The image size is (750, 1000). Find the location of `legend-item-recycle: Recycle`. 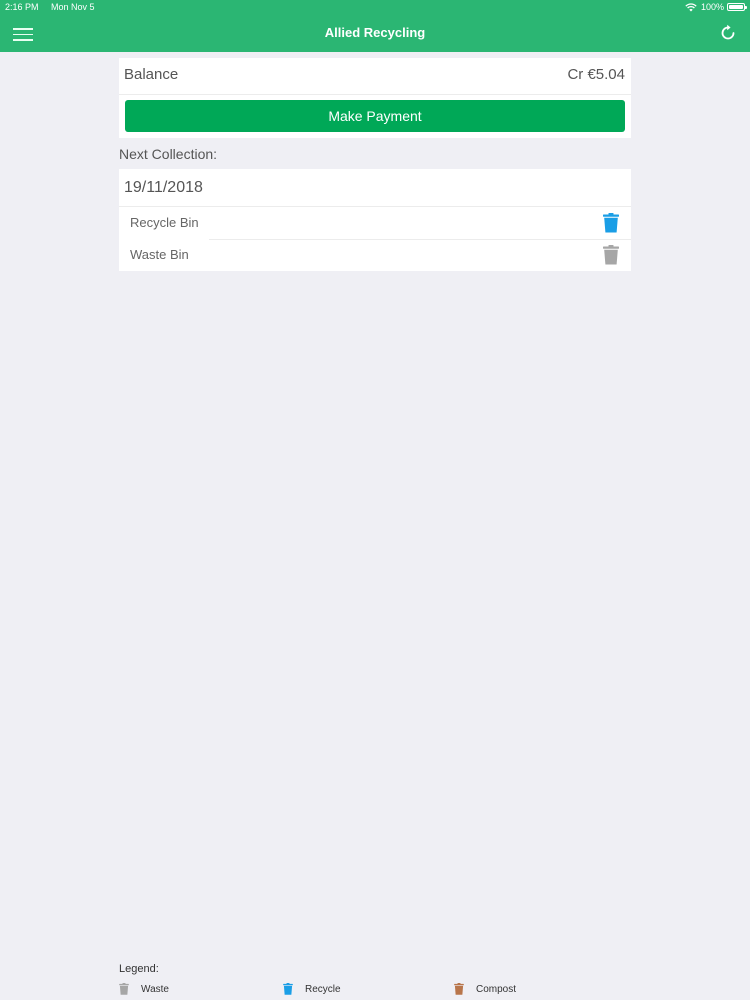

legend-item-recycle: Recycle is located at coordinates (312, 989).